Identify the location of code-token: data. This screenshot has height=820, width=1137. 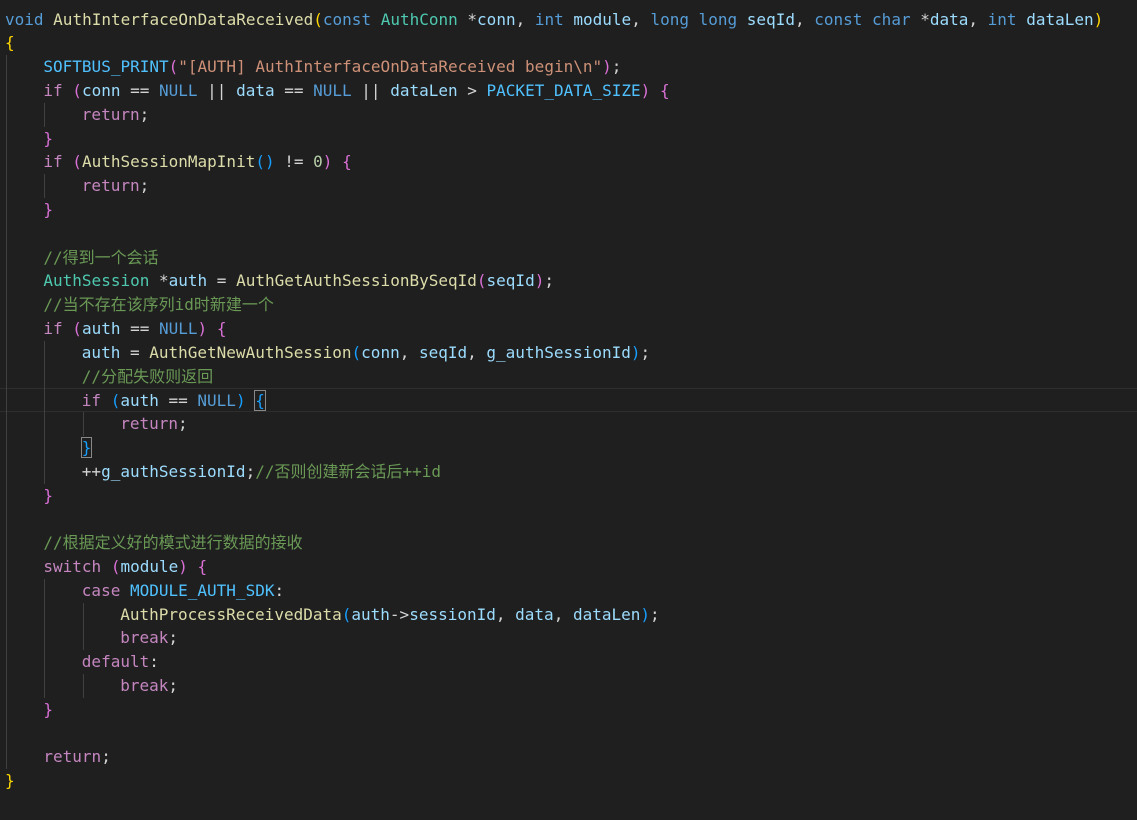
(534, 614).